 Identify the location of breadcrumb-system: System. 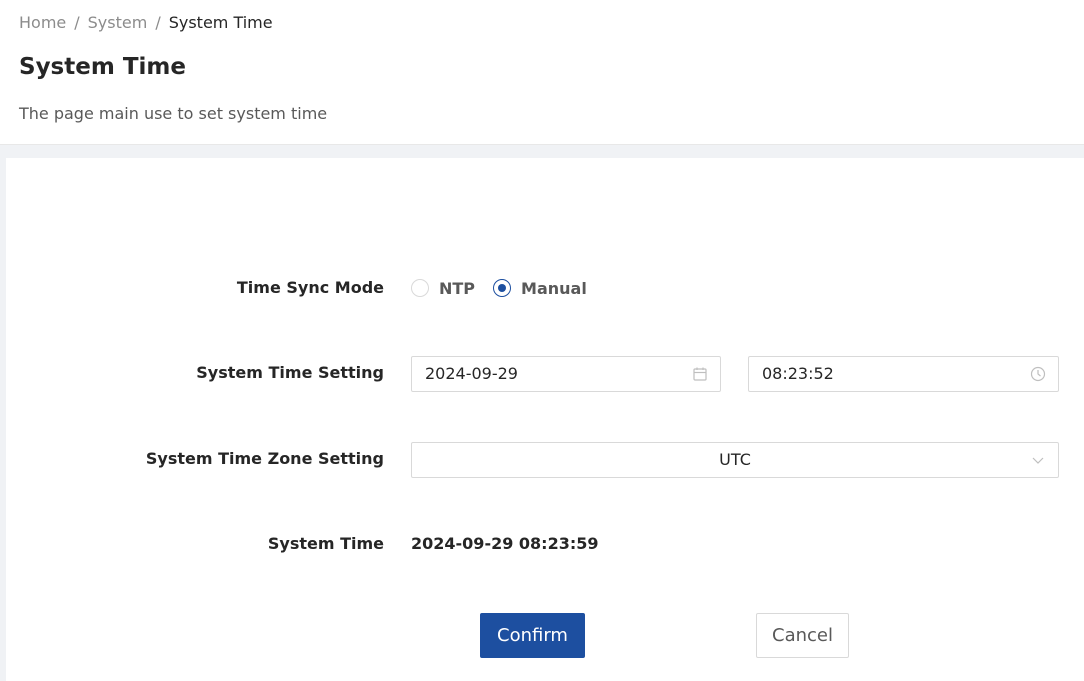
(118, 22).